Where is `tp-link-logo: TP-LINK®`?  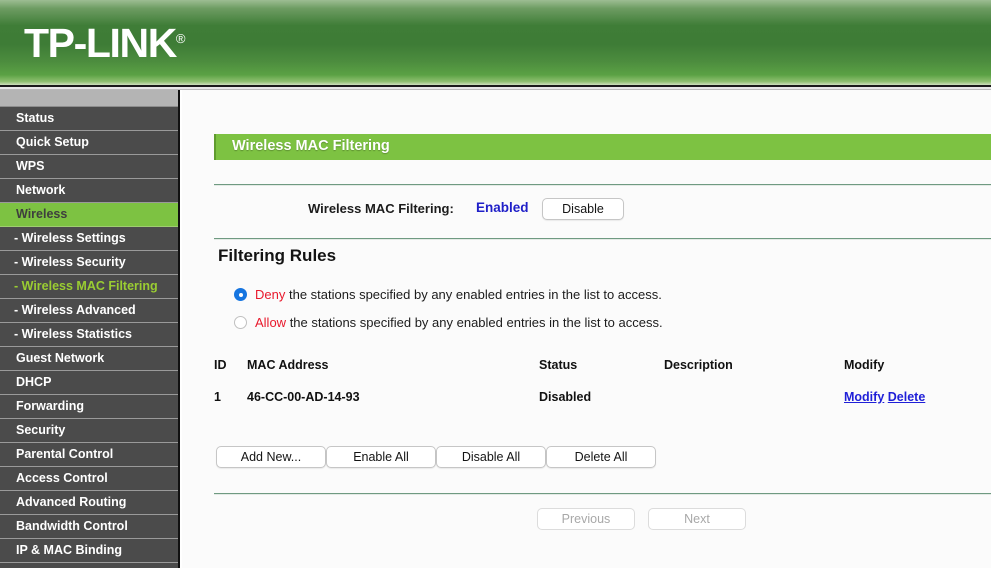 tp-link-logo: TP-LINK® is located at coordinates (105, 43).